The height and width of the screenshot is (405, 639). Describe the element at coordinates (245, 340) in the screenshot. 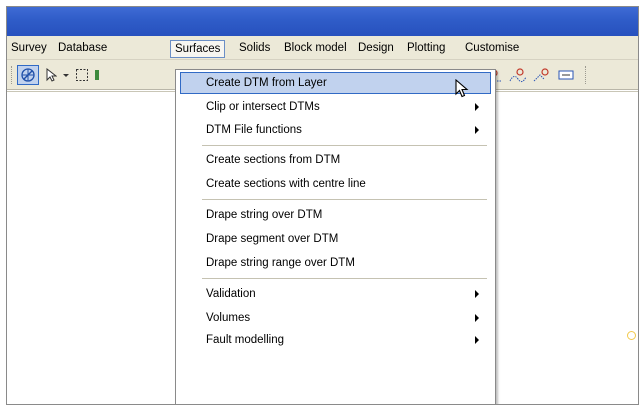

I see `menu-item-label: Fault modelling` at that location.